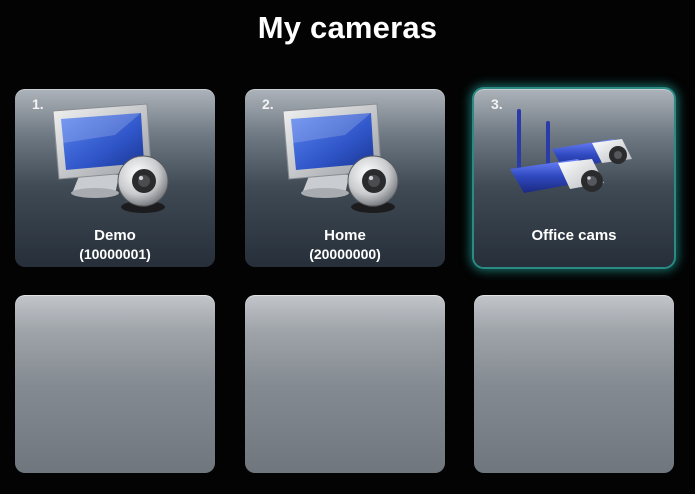 The image size is (695, 494). I want to click on tile-label: Office cams, so click(574, 235).